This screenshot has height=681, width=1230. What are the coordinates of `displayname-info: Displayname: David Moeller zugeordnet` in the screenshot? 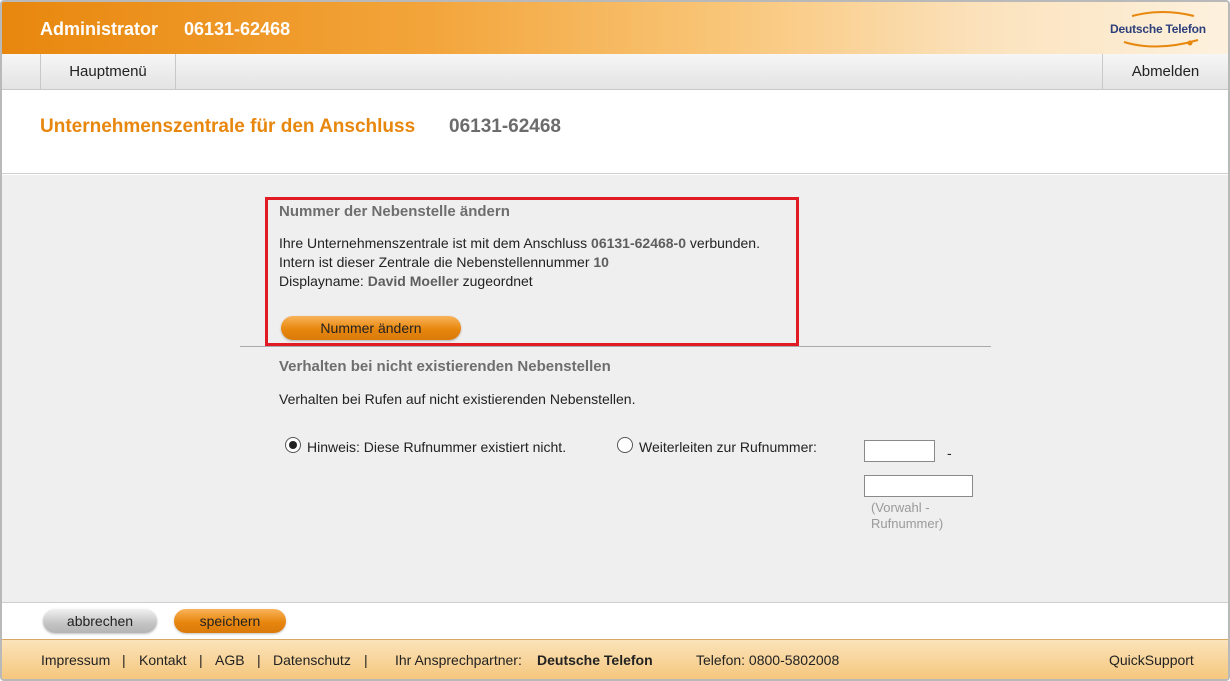 It's located at (406, 281).